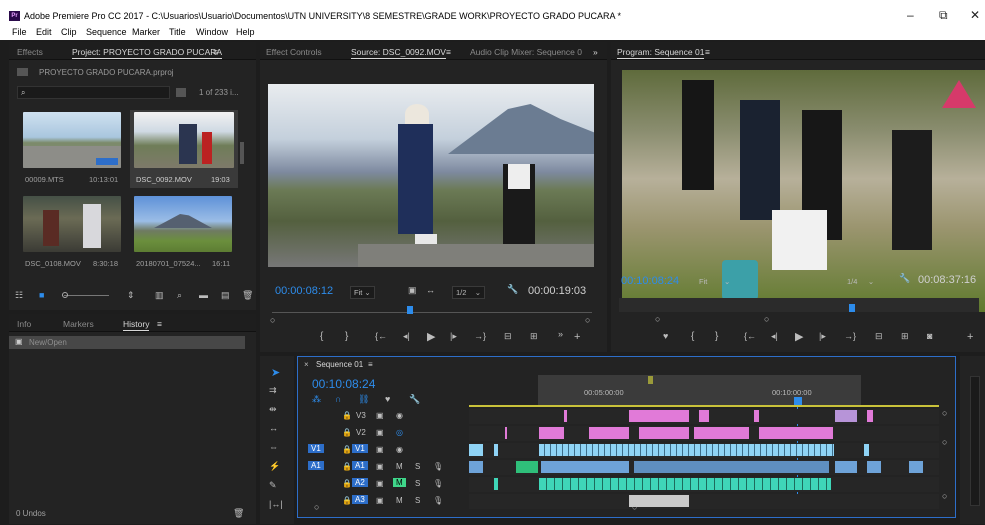 The height and width of the screenshot is (525, 985). Describe the element at coordinates (363, 399) in the screenshot. I see `linked-selection-icon: ⛓` at that location.